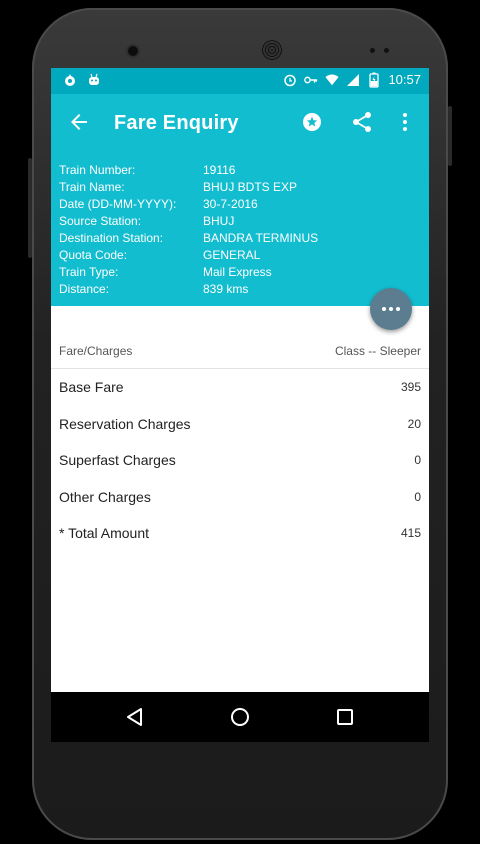  Describe the element at coordinates (386, 50) in the screenshot. I see `light-sensor` at that location.